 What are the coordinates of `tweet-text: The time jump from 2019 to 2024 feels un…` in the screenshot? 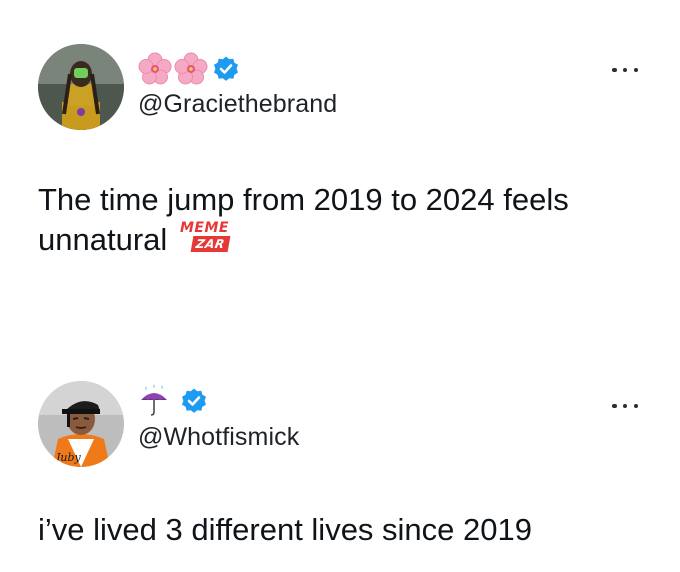 It's located at (348, 220).